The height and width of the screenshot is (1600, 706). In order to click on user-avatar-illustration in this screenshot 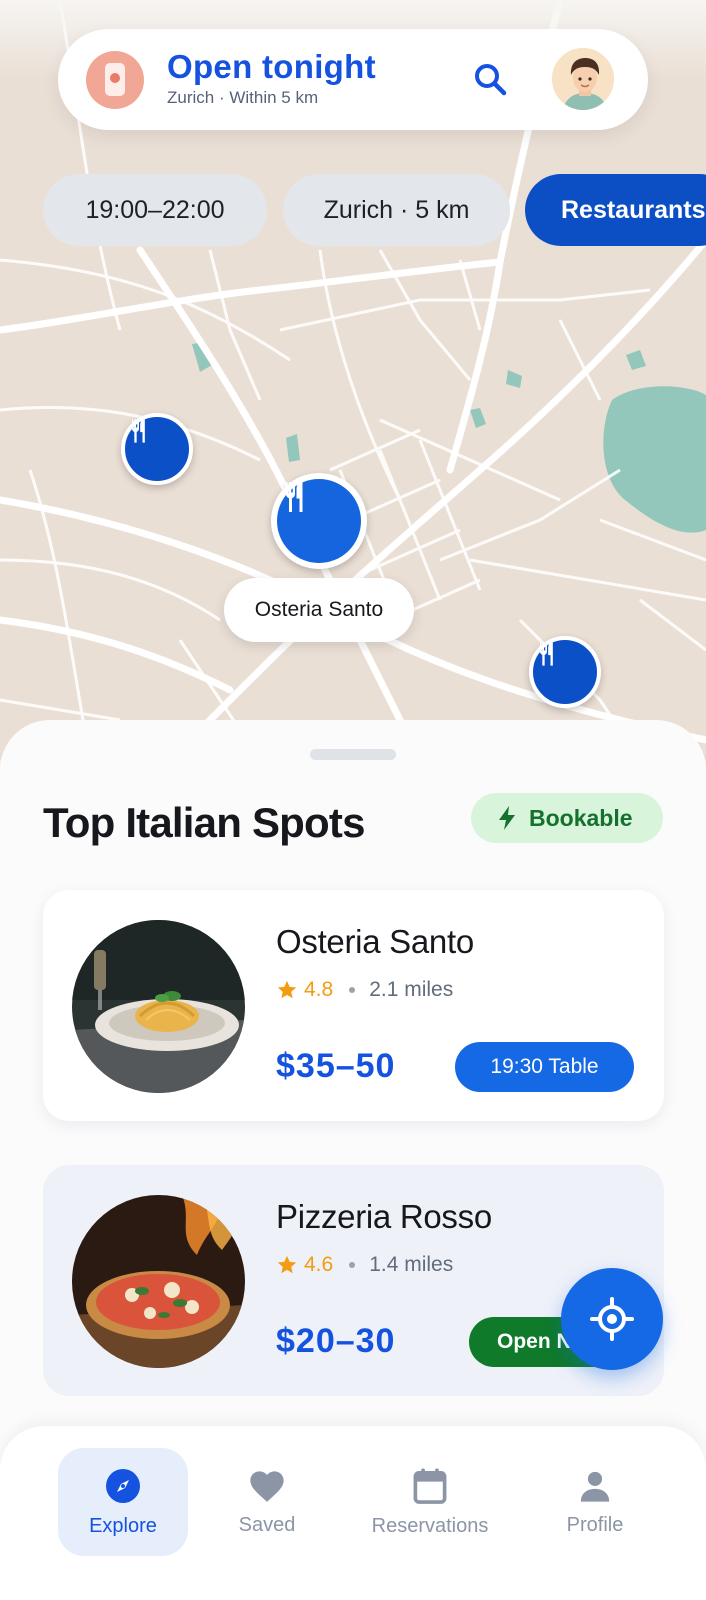, I will do `click(583, 79)`.